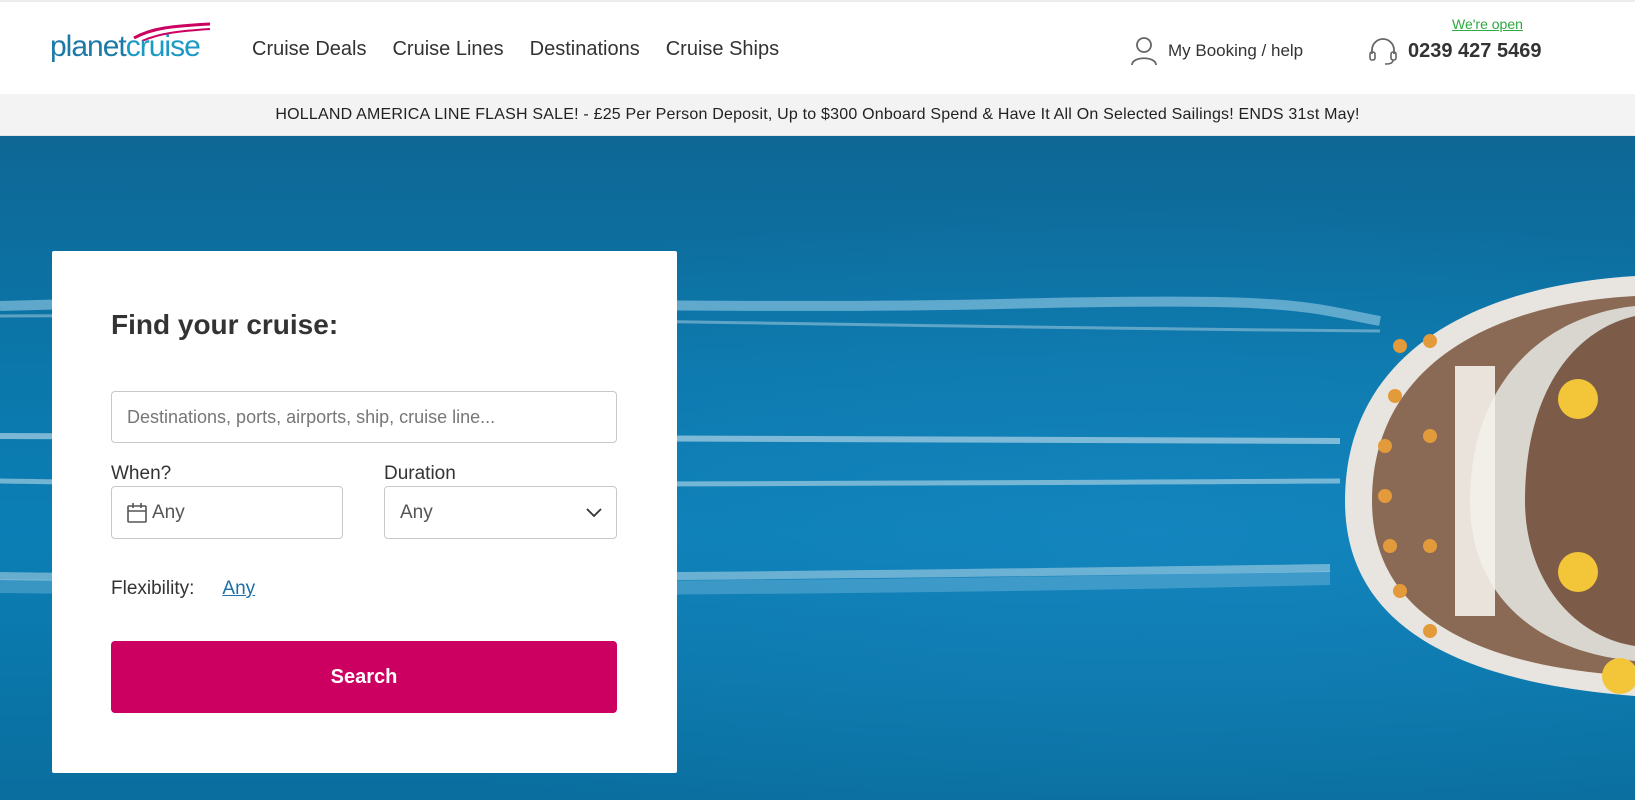 Image resolution: width=1635 pixels, height=800 pixels. I want to click on headset-icon, so click(1383, 51).